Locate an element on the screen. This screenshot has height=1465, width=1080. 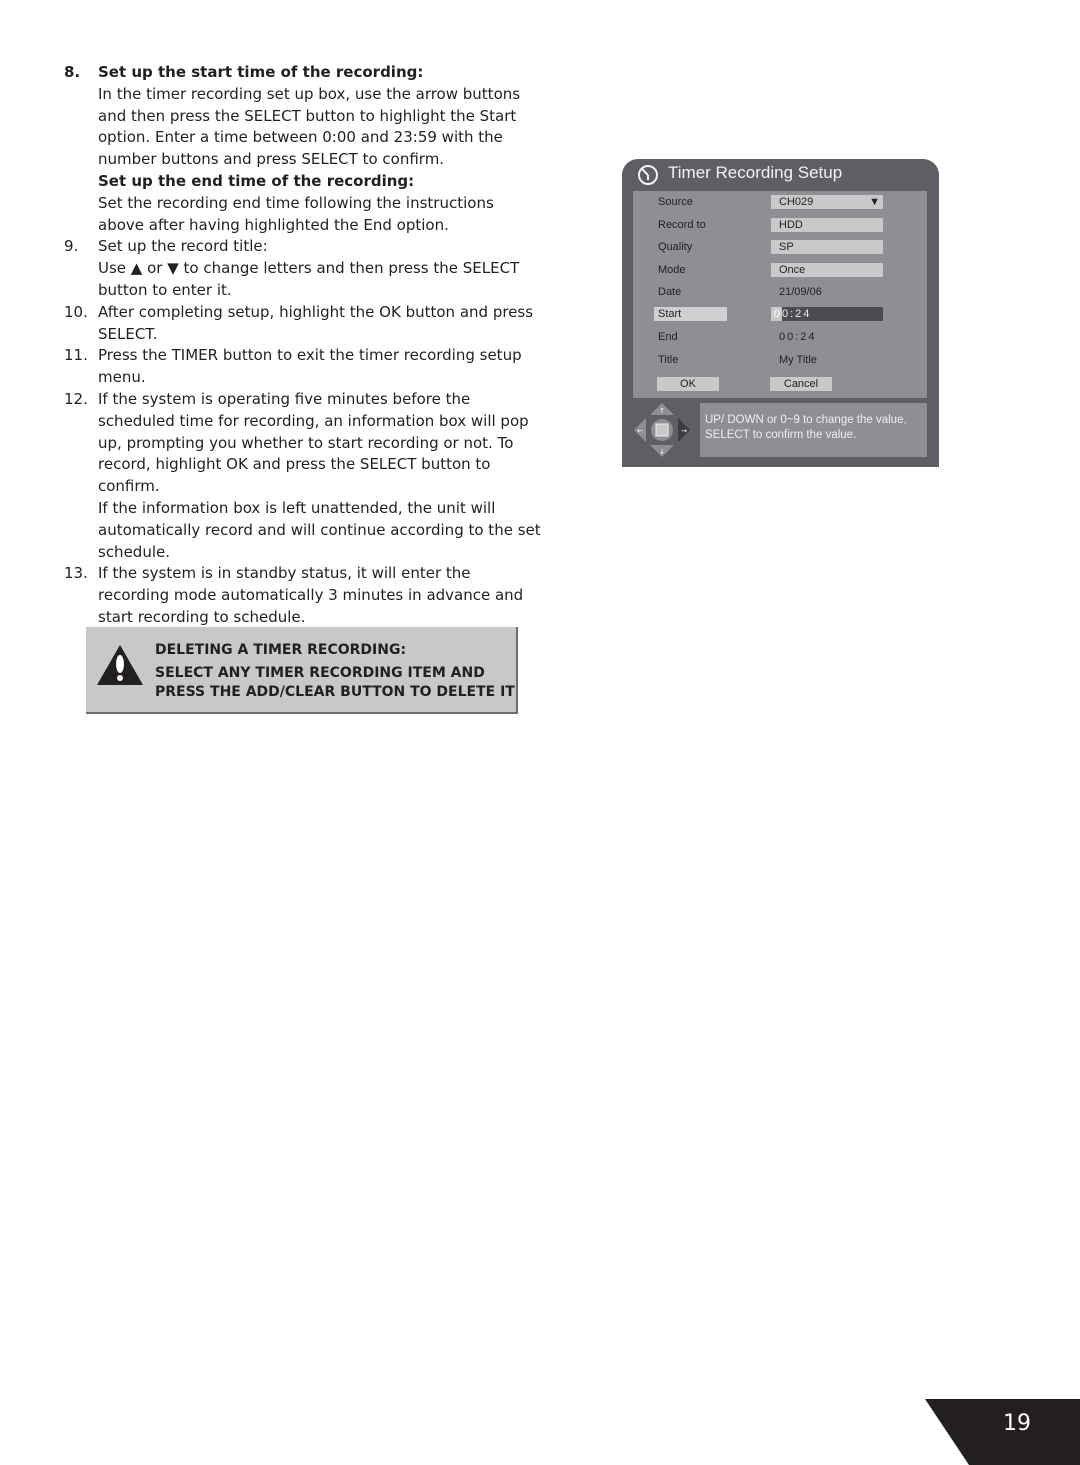
up-arrow-icon: ▲ is located at coordinates (136, 268).